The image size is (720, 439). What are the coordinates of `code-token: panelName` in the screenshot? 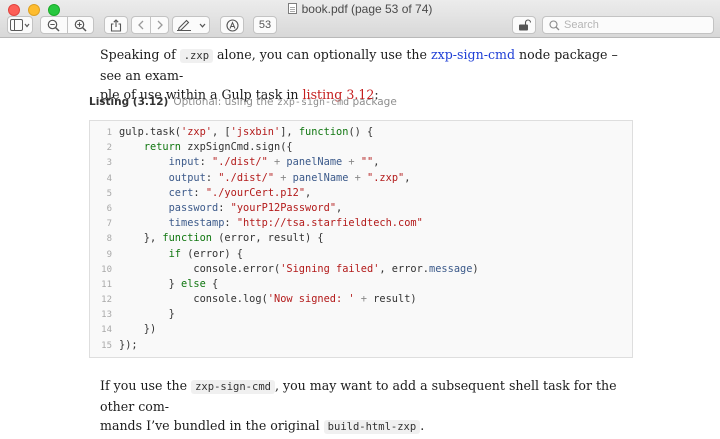 It's located at (314, 162).